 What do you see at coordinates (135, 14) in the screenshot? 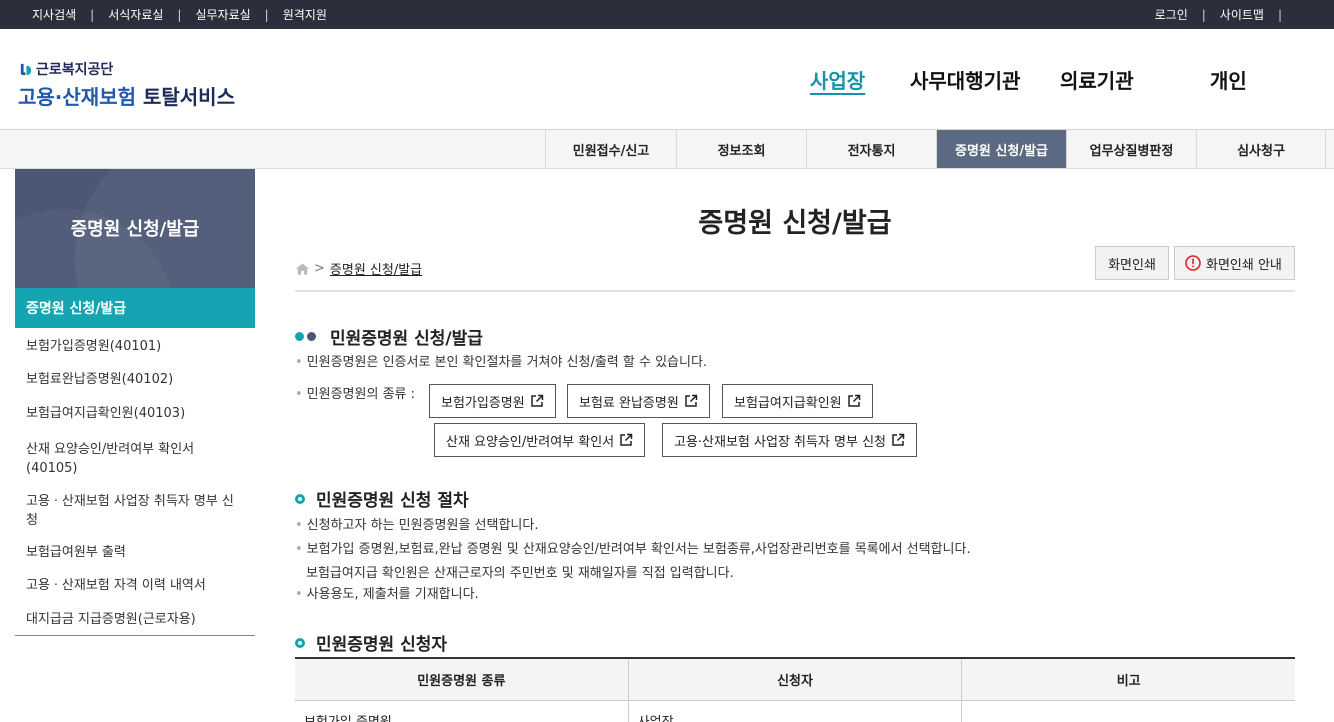
I see `forms-library-link: 서식자료실` at bounding box center [135, 14].